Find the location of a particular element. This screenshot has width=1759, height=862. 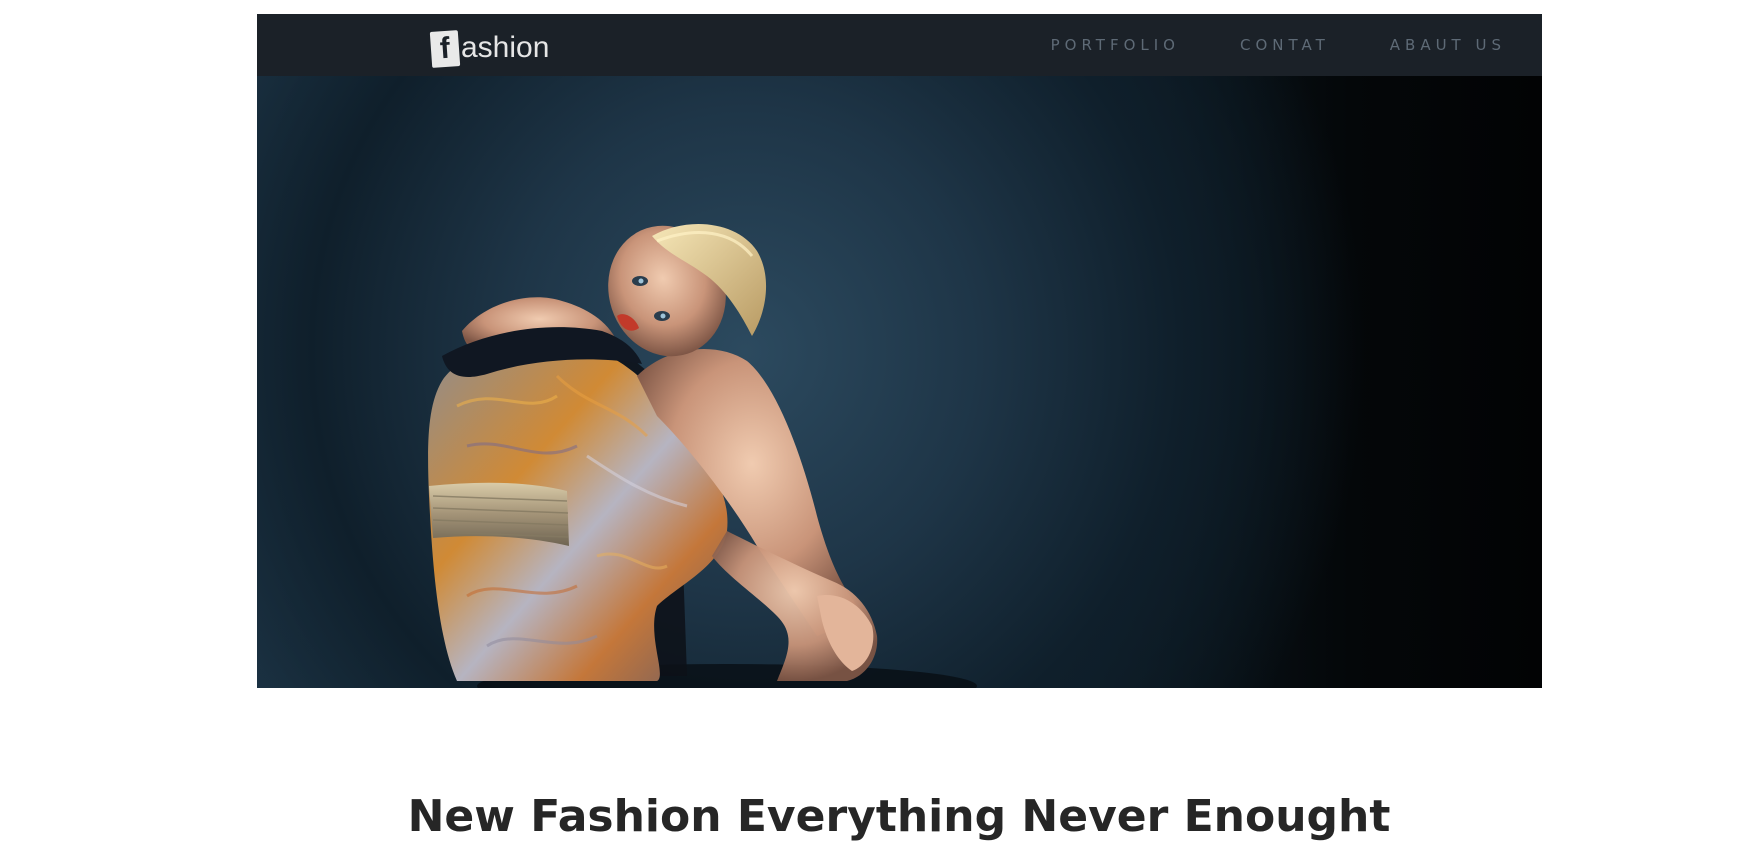

nav-item-contact: CONTAT is located at coordinates (1285, 45).